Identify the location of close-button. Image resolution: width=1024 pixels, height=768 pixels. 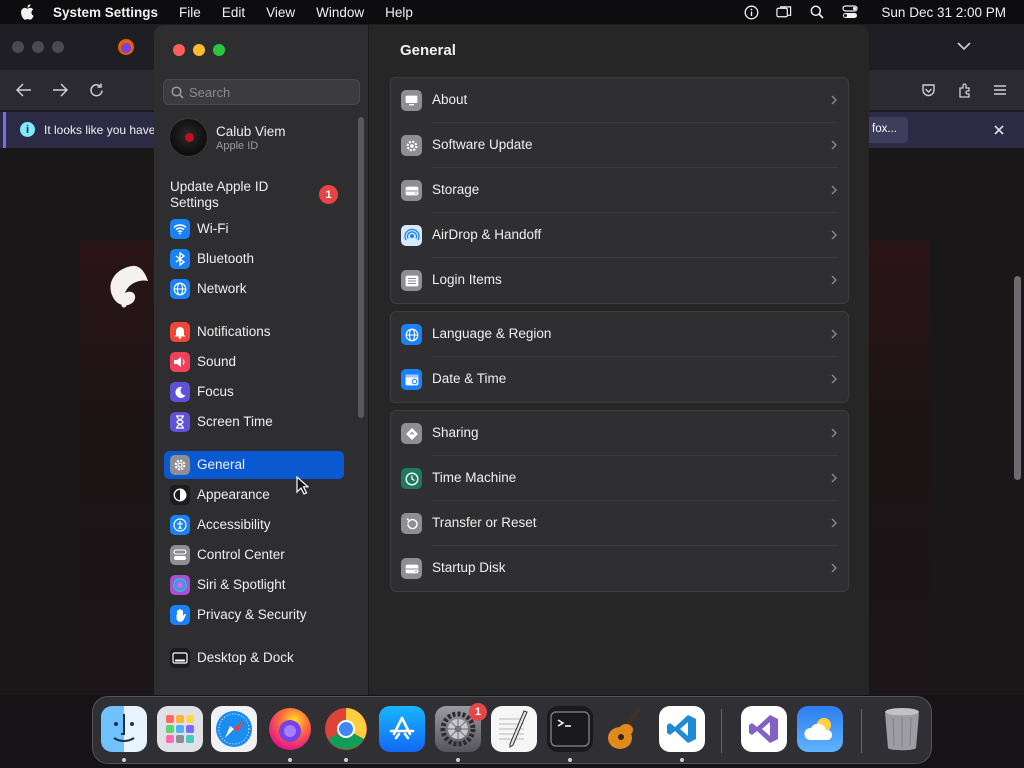
(179, 50).